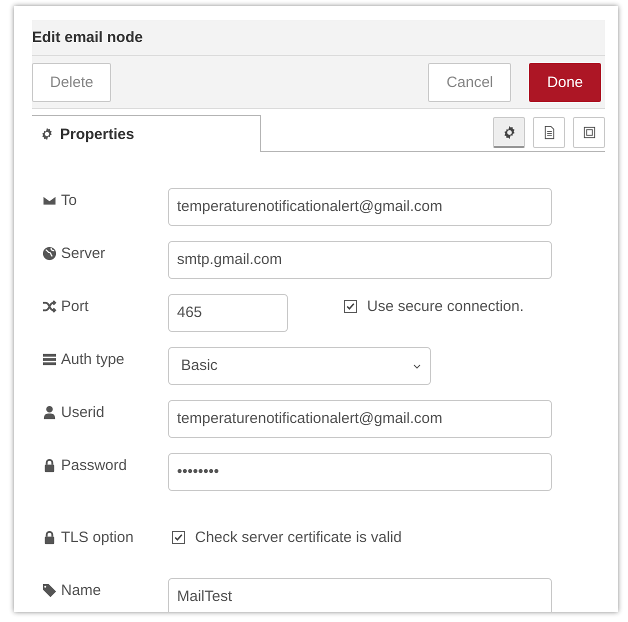 Image resolution: width=628 pixels, height=622 pixels. Describe the element at coordinates (83, 253) in the screenshot. I see `field-label: Server` at that location.